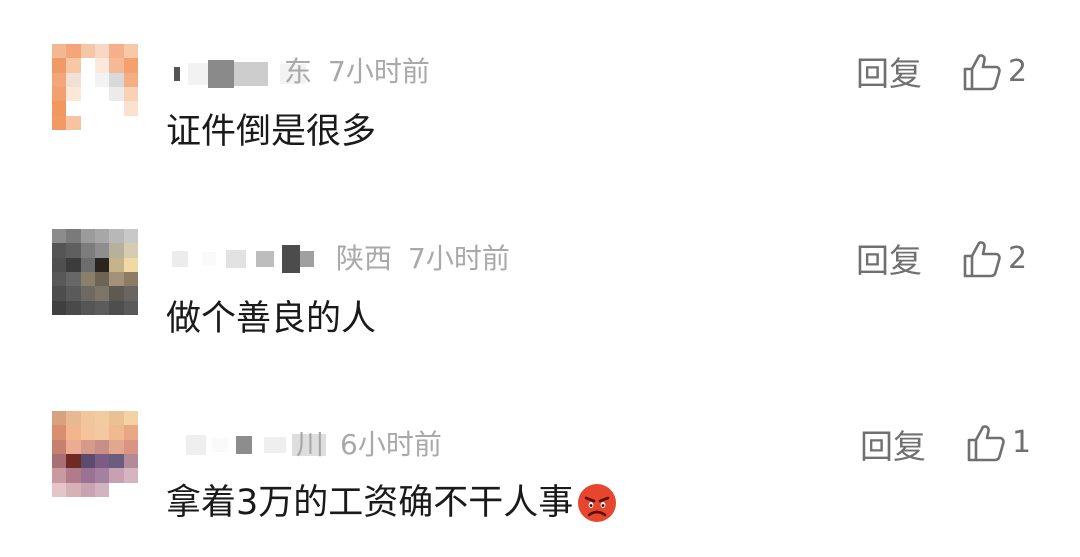  Describe the element at coordinates (1022, 442) in the screenshot. I see `like-count: 1` at that location.